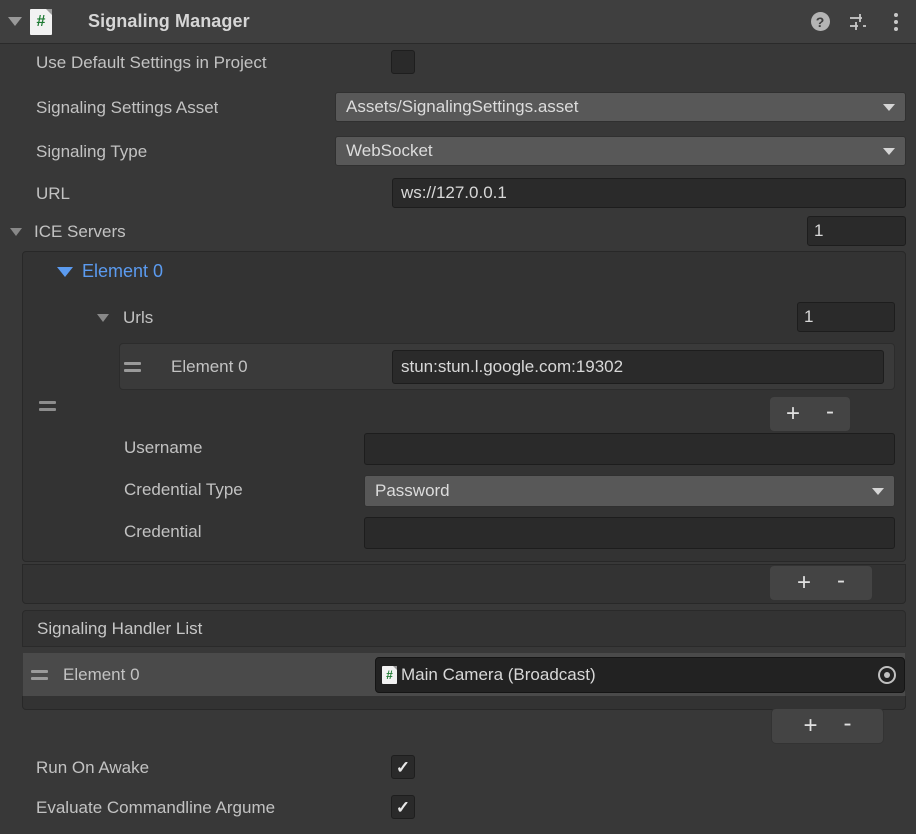  I want to click on signaling-handler-element-0-label: Element 0, so click(101, 674).